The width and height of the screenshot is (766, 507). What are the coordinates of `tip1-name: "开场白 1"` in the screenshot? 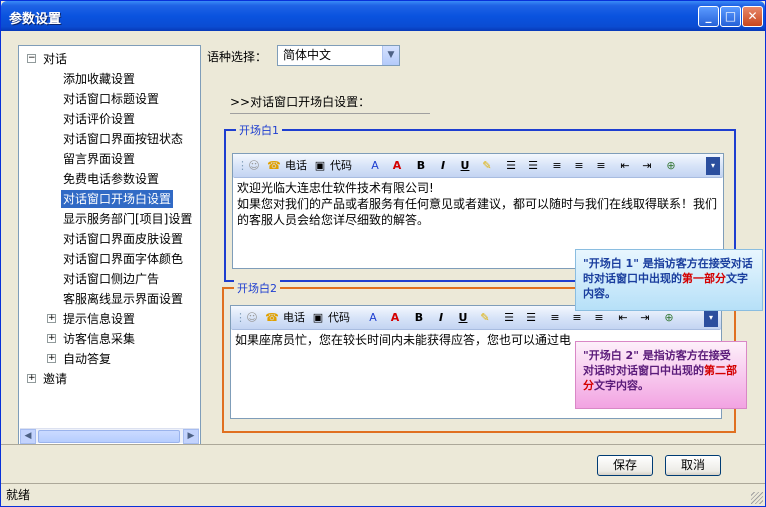 It's located at (613, 263).